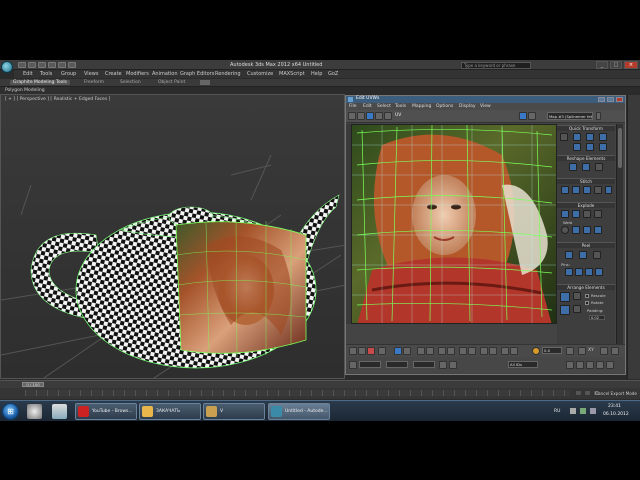 The height and width of the screenshot is (480, 640). I want to click on uvw-menu-view: View, so click(485, 106).